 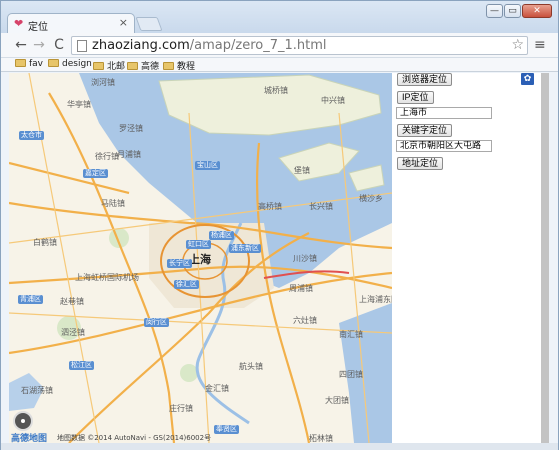 What do you see at coordinates (103, 82) in the screenshot?
I see `map-label: 浏河镇` at bounding box center [103, 82].